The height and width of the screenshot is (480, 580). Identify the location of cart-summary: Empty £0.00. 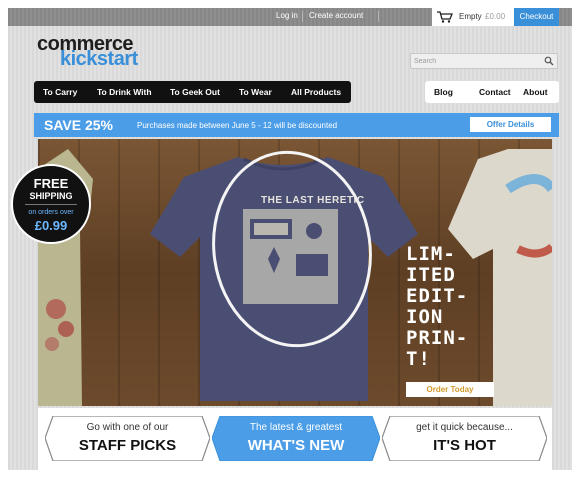
(474, 17).